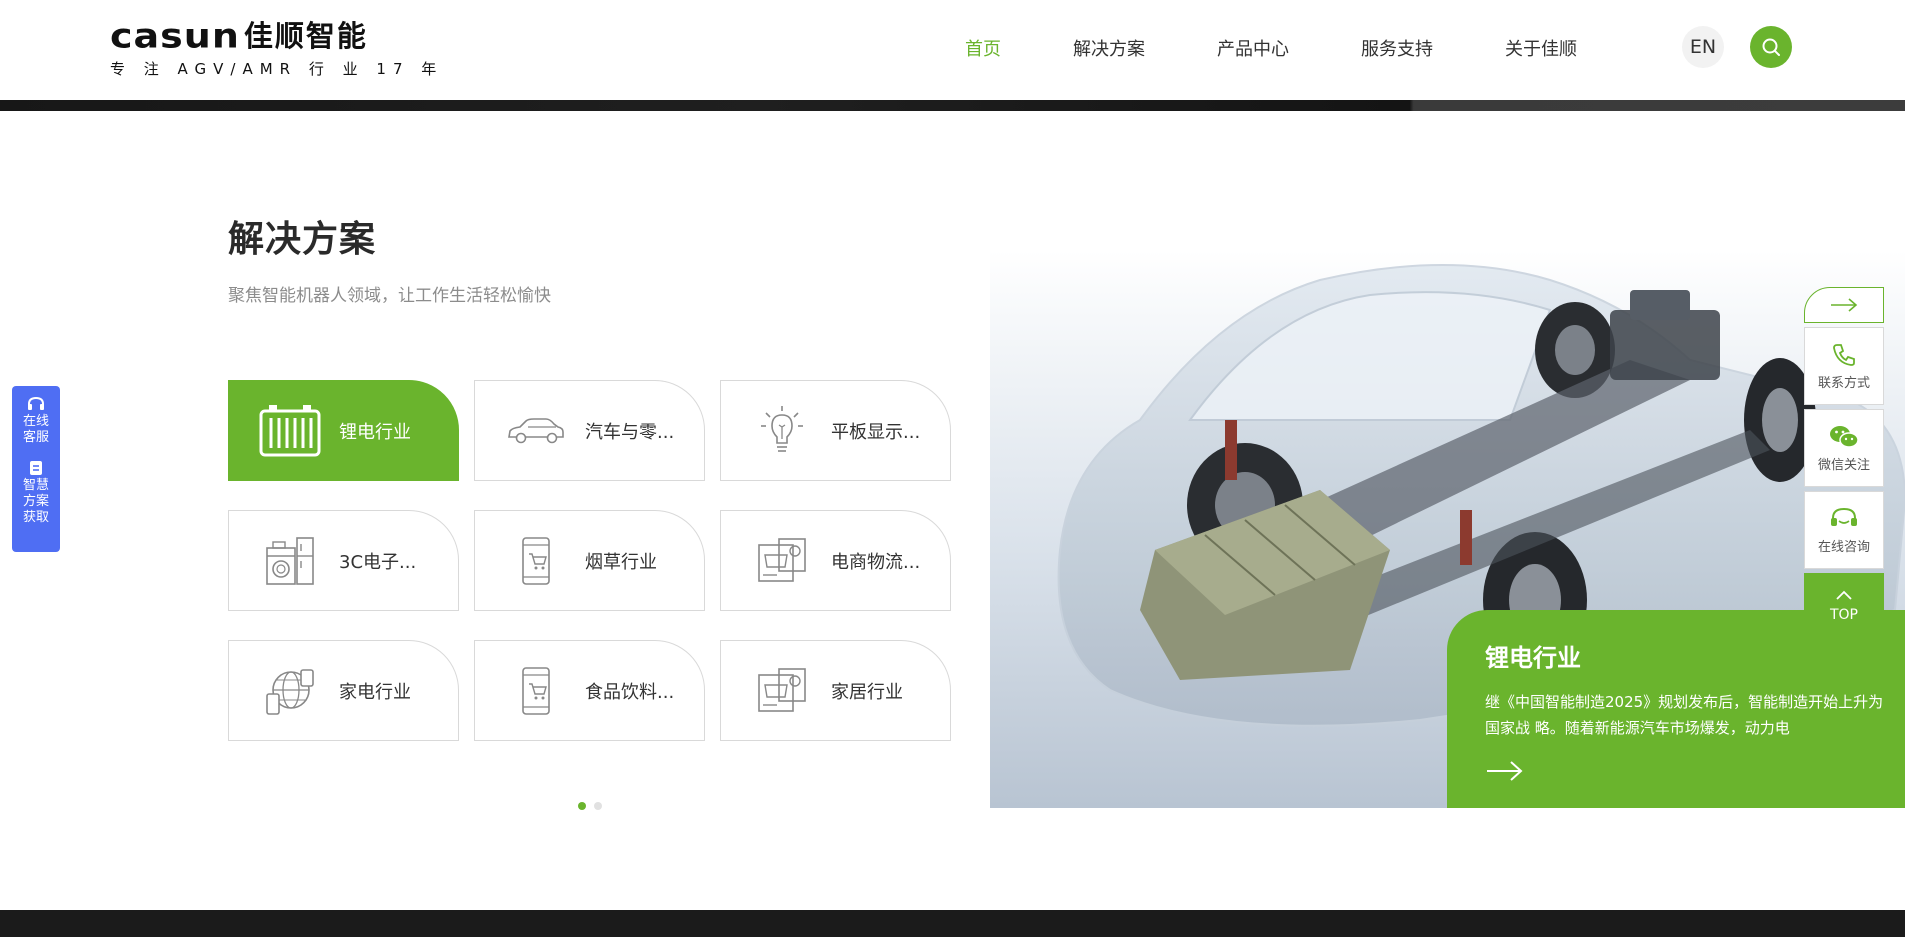 The width and height of the screenshot is (1905, 937). I want to click on document-icon, so click(36, 468).